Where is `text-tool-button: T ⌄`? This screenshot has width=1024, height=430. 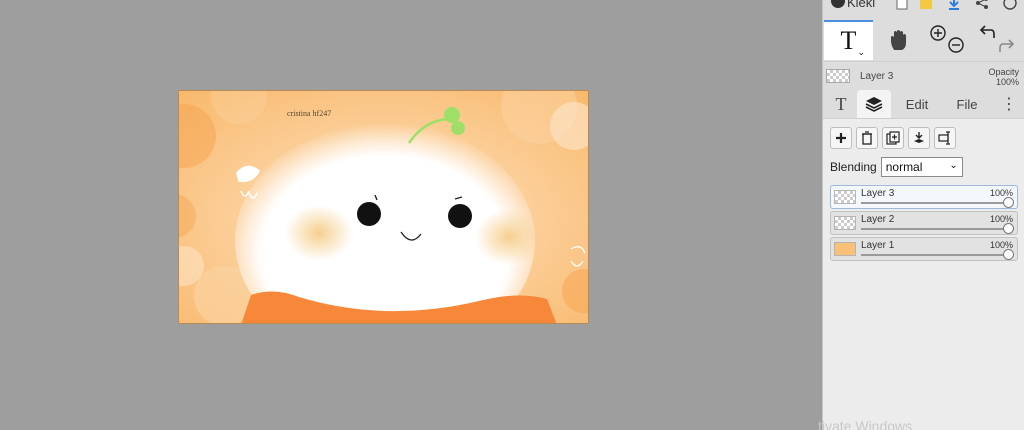
text-tool-button: T ⌄ is located at coordinates (848, 40).